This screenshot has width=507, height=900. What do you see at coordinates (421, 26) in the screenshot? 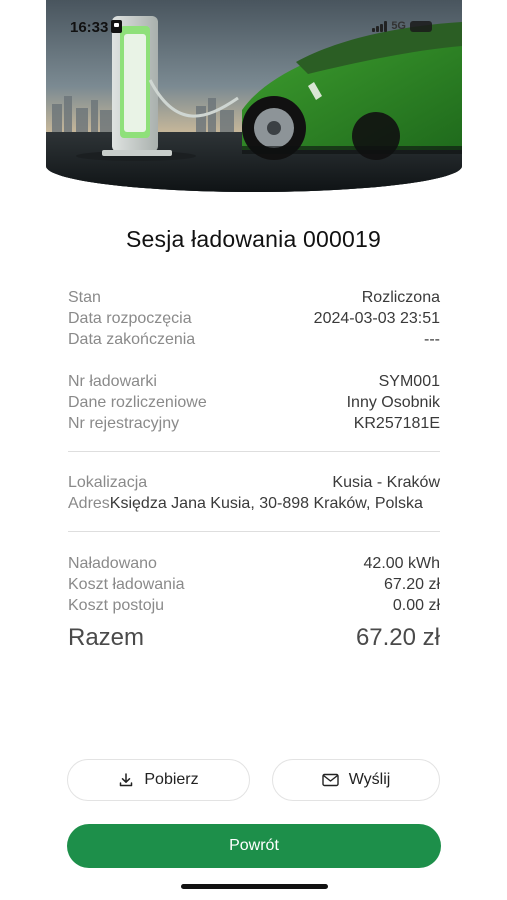
I see `battery-icon` at bounding box center [421, 26].